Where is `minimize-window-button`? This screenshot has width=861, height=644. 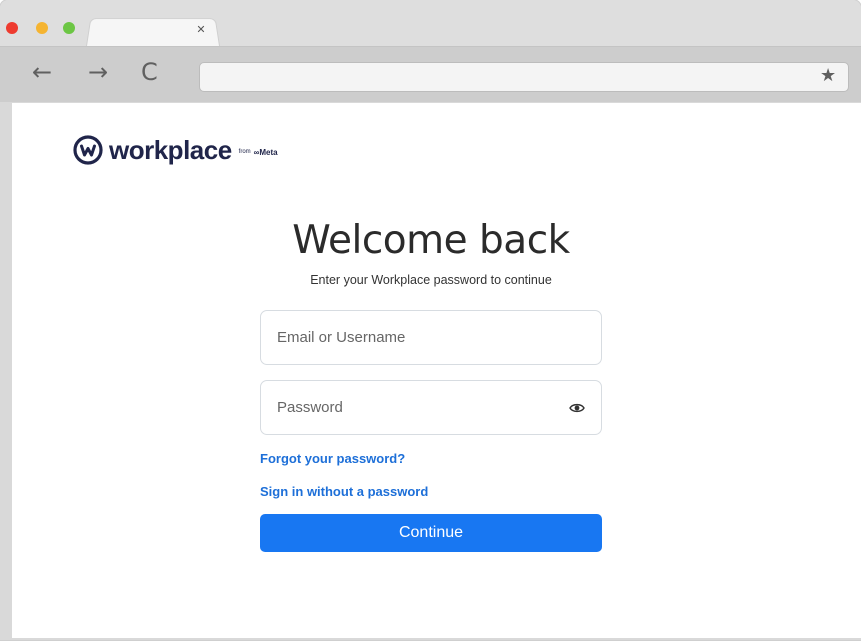 minimize-window-button is located at coordinates (42, 28).